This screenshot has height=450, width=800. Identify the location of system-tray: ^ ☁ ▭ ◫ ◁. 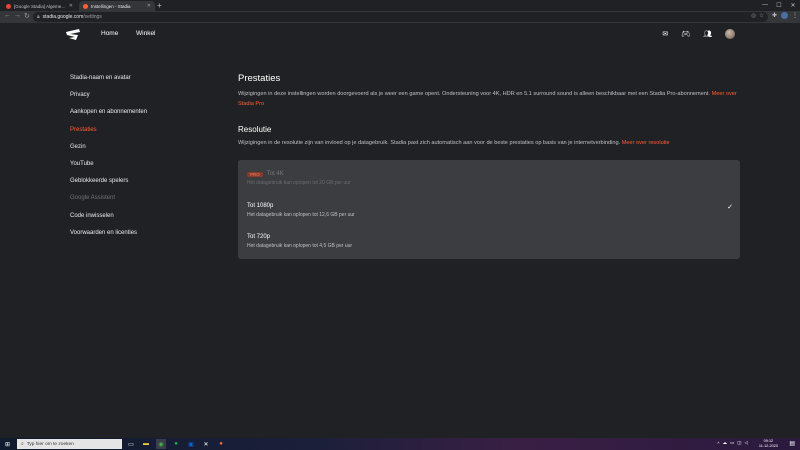
(732, 443).